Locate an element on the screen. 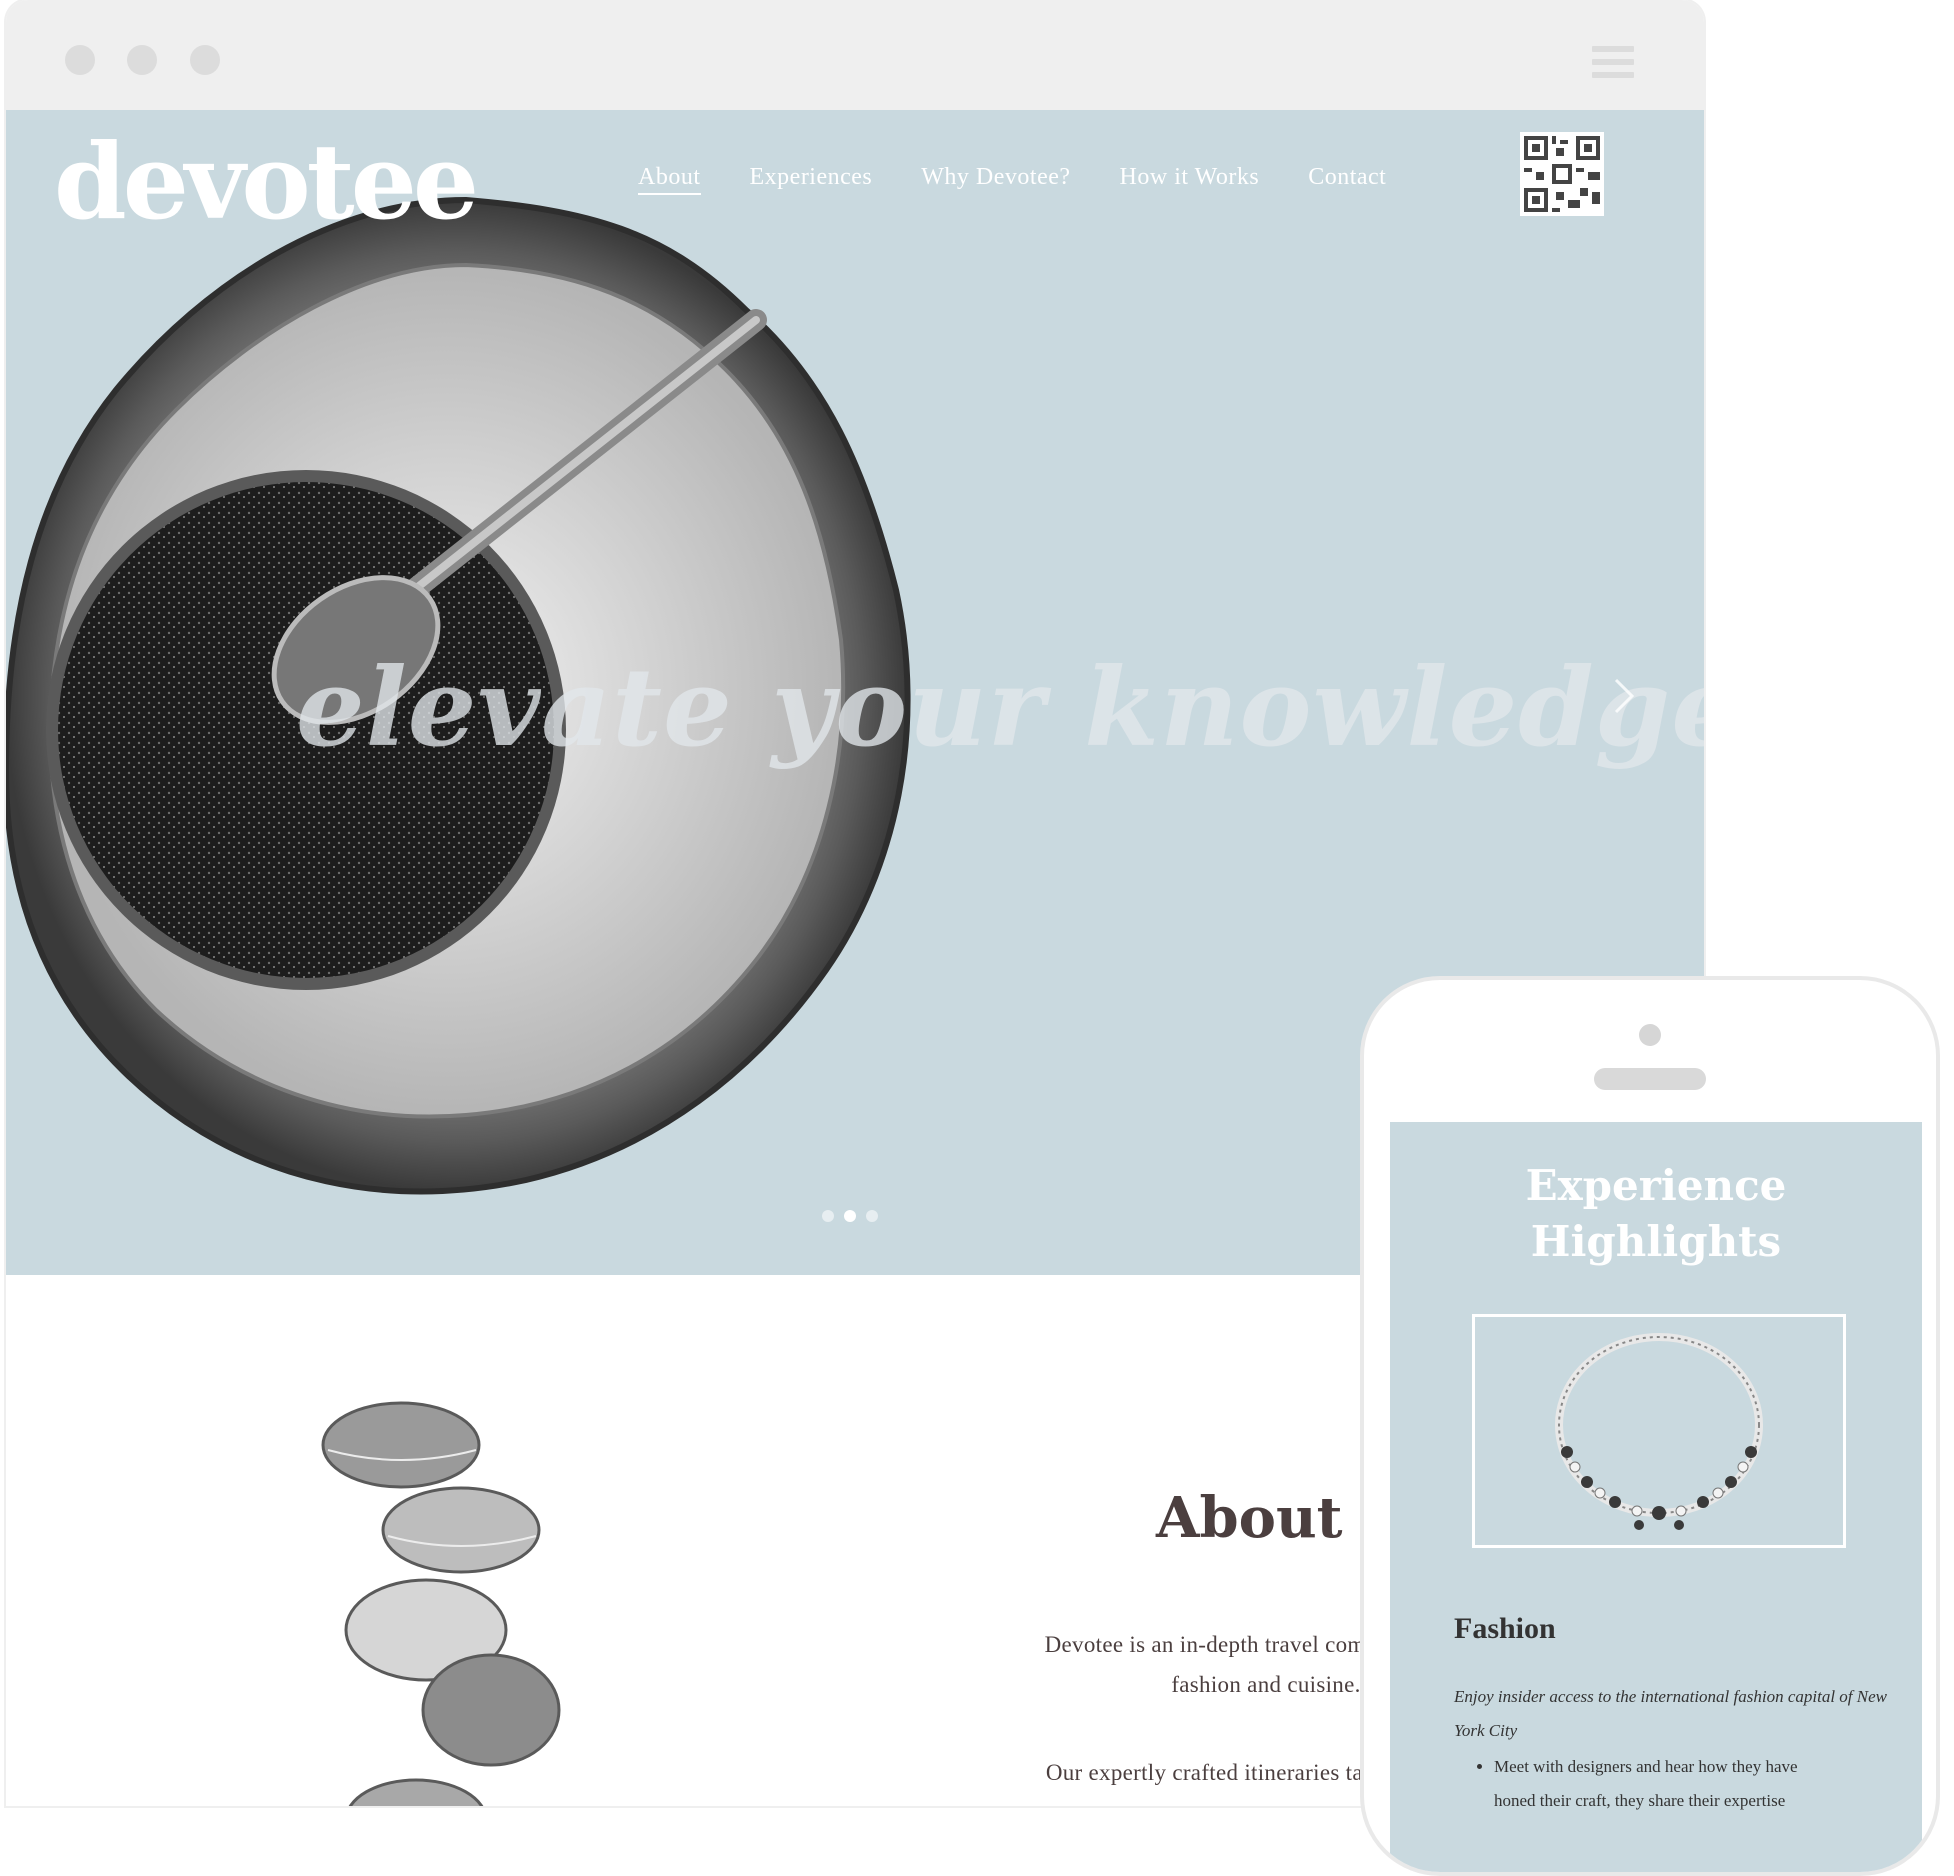  browser-title-bar is located at coordinates (855, 55).